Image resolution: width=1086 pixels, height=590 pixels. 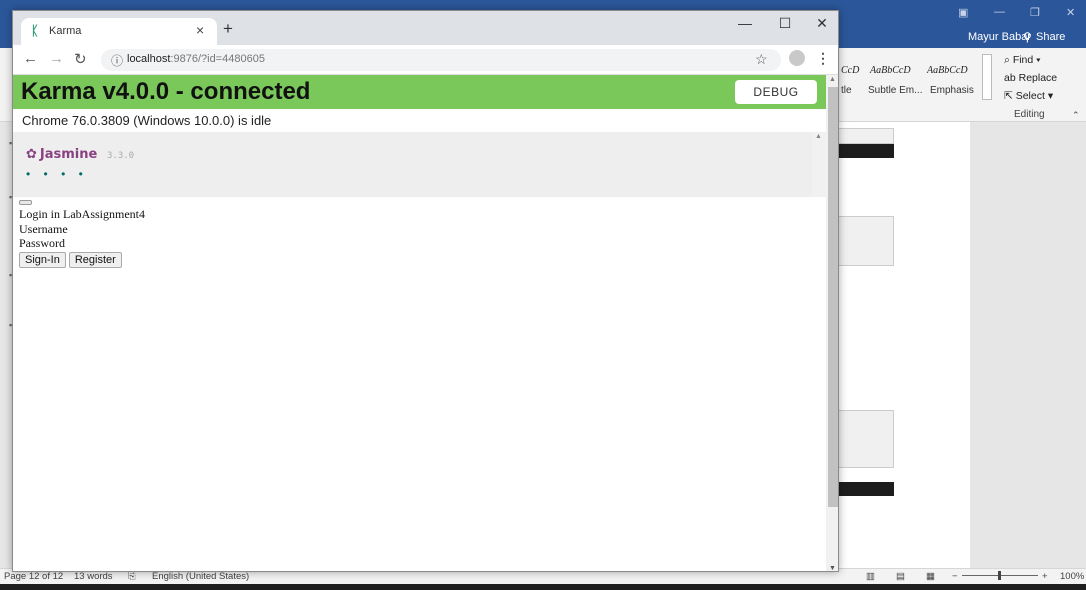 I want to click on url-text: localhost:9876/?id=4480605, so click(x=196, y=59).